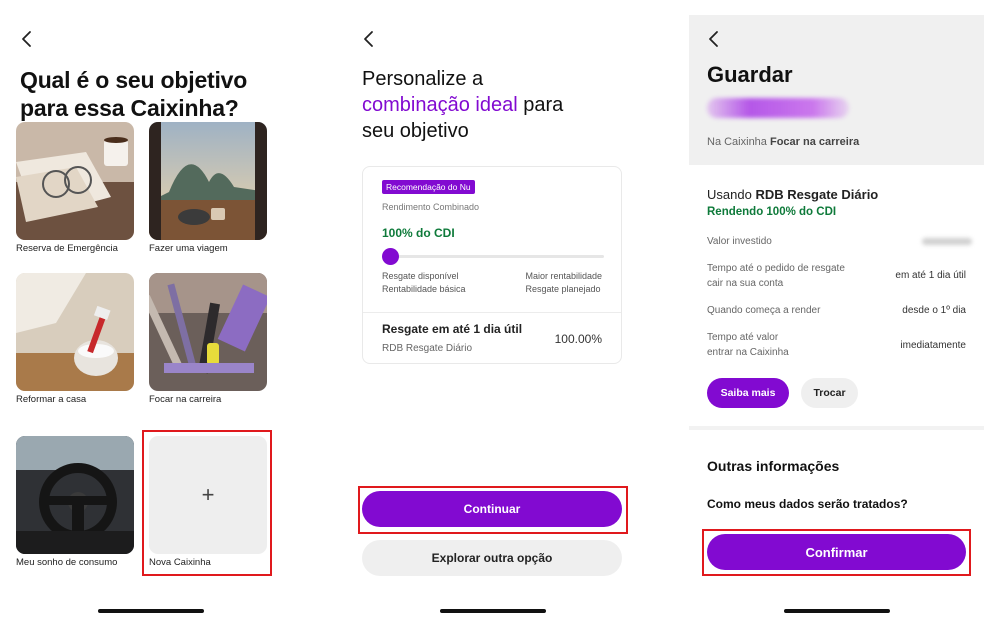 Image resolution: width=984 pixels, height=632 pixels. Describe the element at coordinates (578, 339) in the screenshot. I see `result-percentage: 100.00%` at that location.